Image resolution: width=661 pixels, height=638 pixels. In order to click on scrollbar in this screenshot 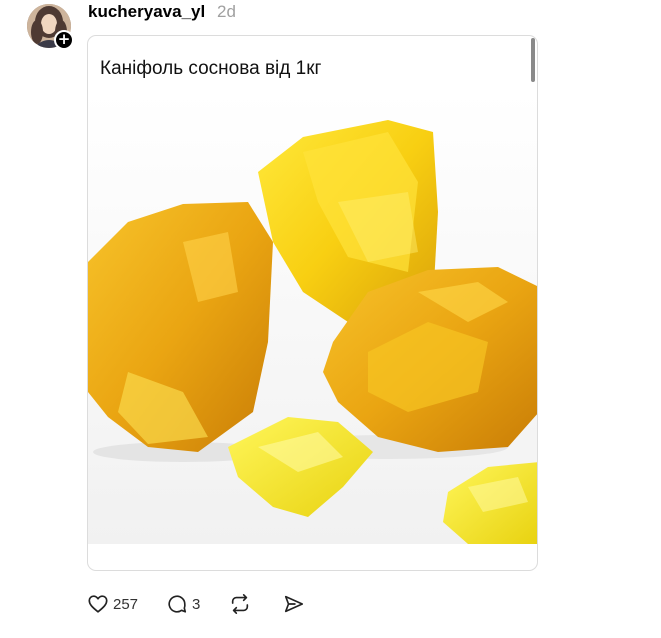, I will do `click(533, 60)`.